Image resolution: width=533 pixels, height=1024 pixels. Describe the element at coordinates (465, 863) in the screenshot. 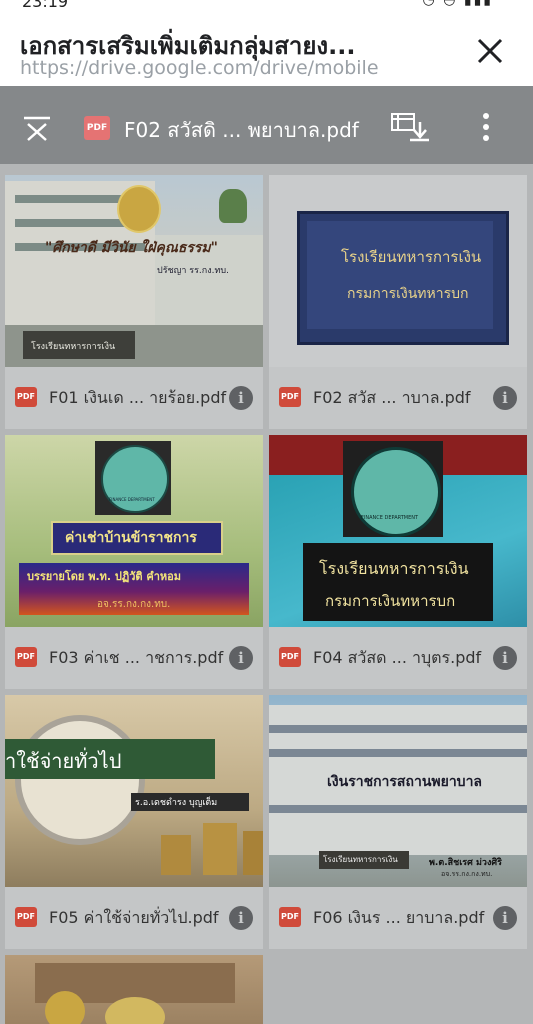

I see `thumb-author: พ.ต.สิชเรศ ม่วงศิริ` at that location.